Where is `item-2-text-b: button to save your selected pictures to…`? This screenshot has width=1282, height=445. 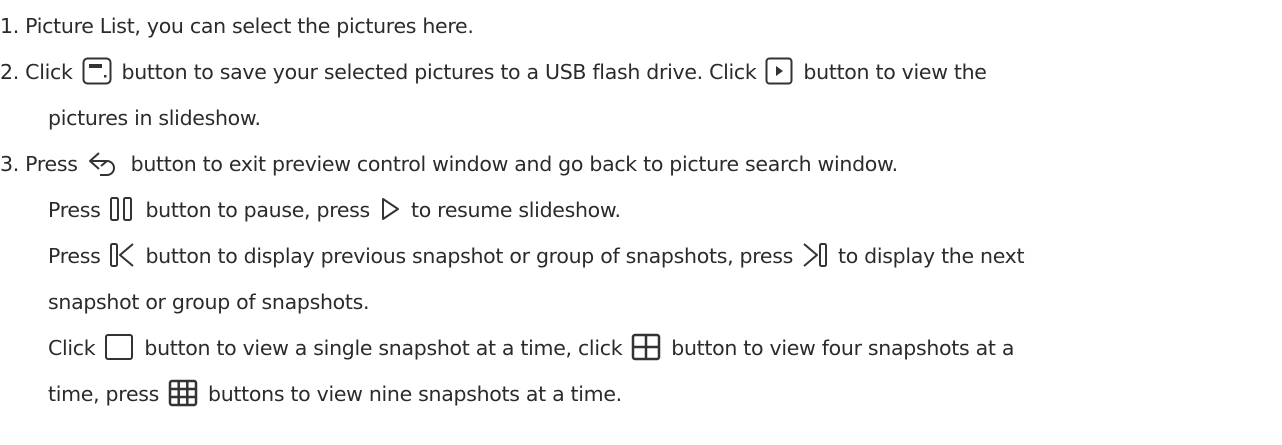
item-2-text-b: button to save your selected pictures to… is located at coordinates (439, 72).